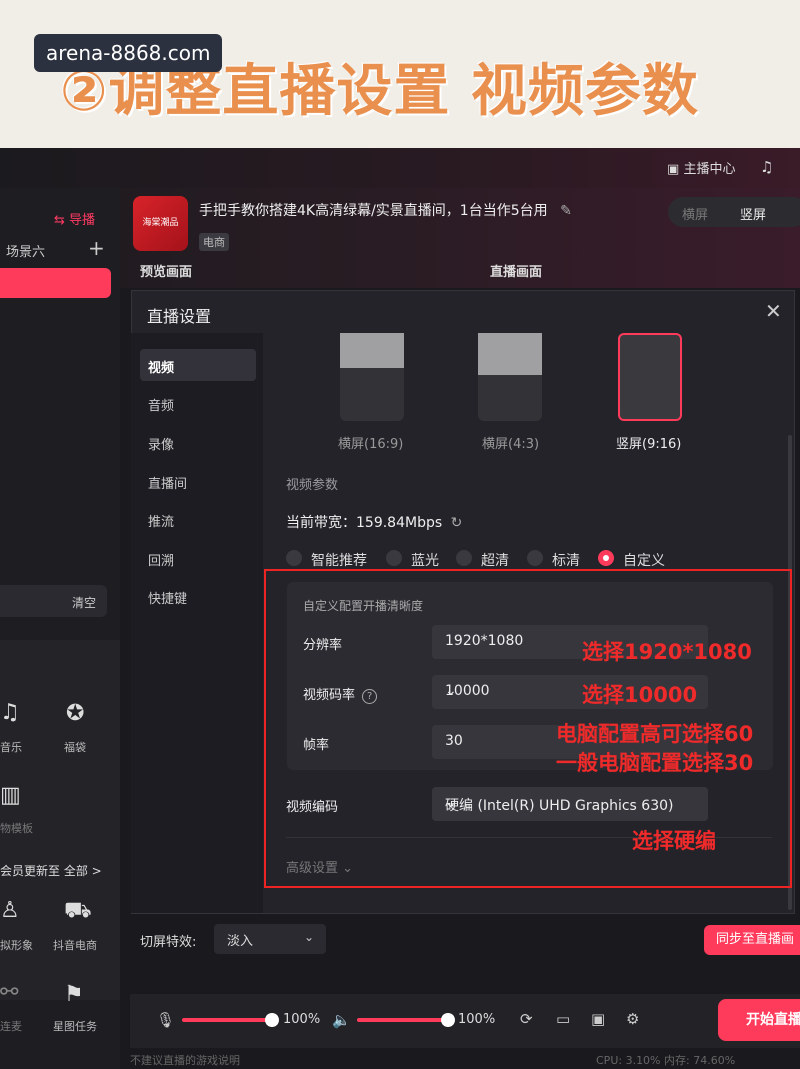  I want to click on switch-effect-select: 淡入 ⌄, so click(270, 939).